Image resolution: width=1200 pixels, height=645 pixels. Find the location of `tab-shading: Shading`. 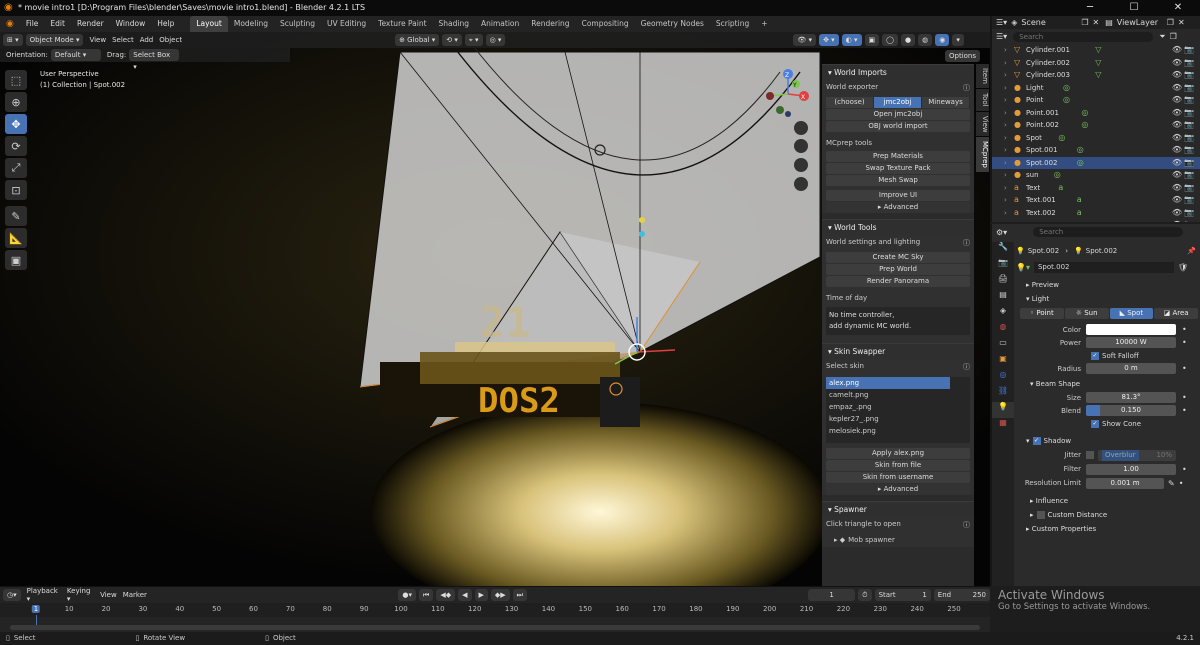

tab-shading: Shading is located at coordinates (454, 24).